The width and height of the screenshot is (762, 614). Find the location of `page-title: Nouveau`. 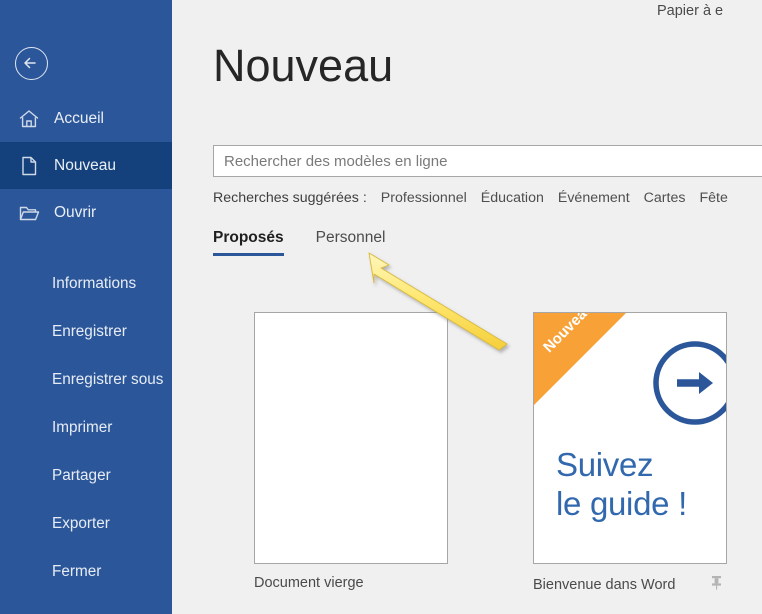

page-title: Nouveau is located at coordinates (303, 65).